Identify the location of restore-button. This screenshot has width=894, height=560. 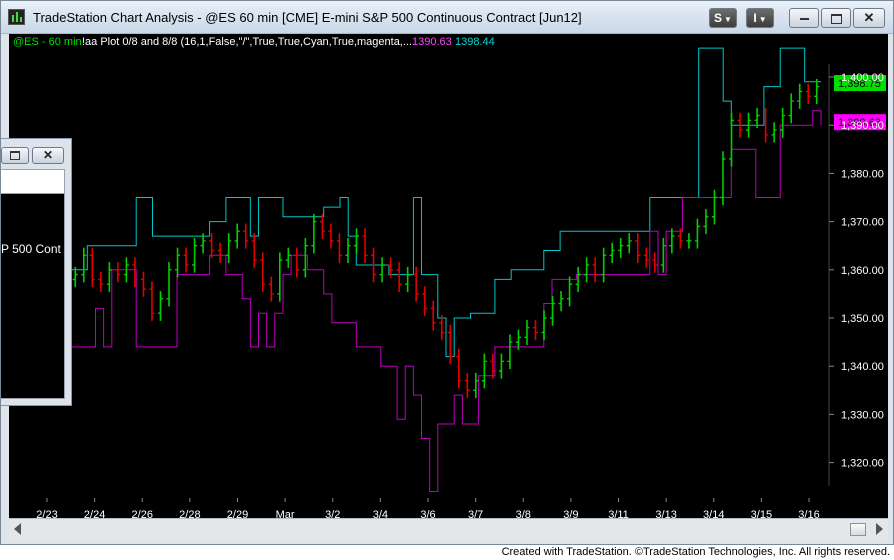
(836, 18).